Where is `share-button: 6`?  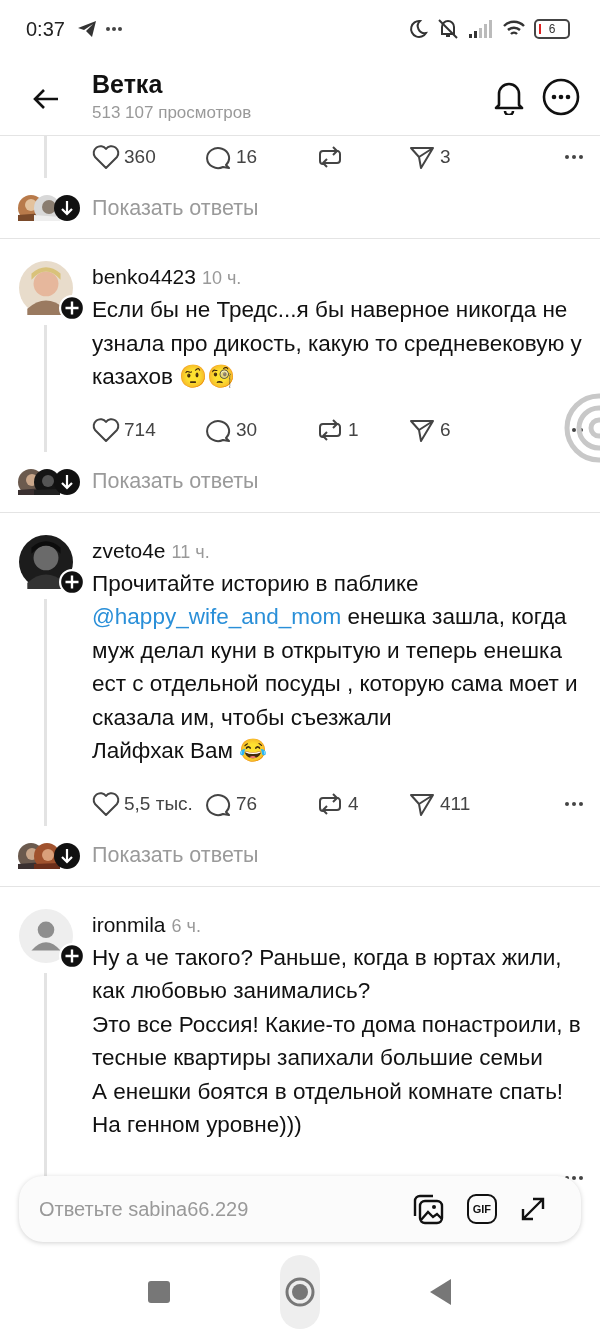
share-button: 6 is located at coordinates (464, 429).